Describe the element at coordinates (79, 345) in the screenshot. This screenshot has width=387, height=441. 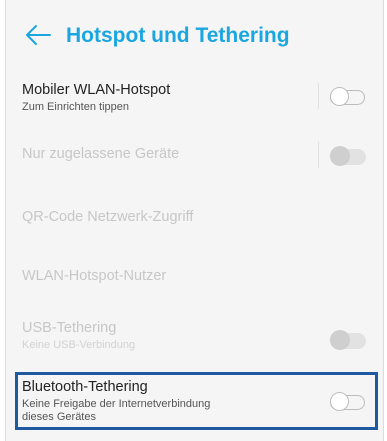
I see `setting-subtitle: Keine USB-Verbindung` at that location.